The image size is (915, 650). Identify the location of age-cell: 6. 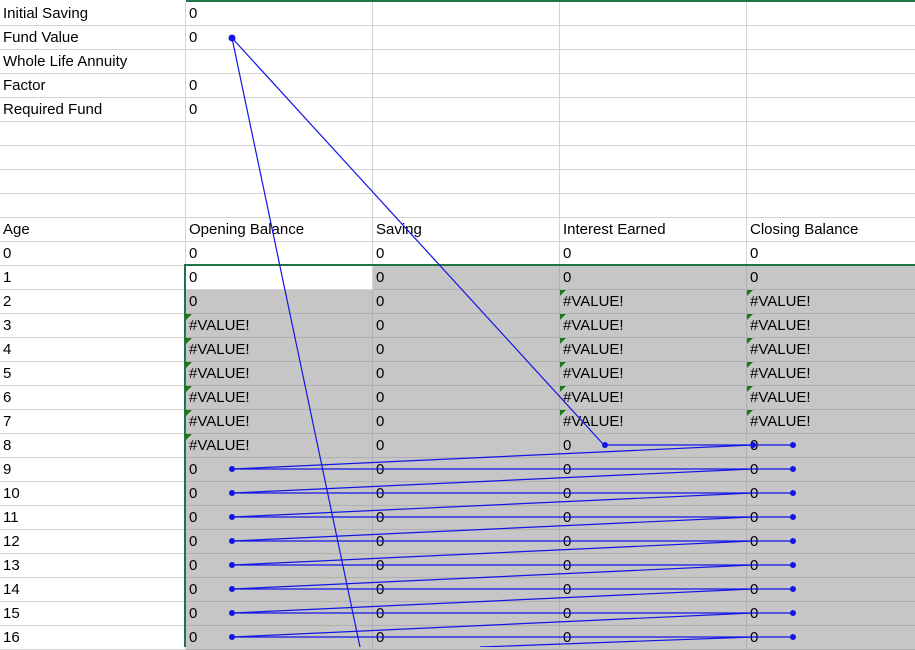
(93, 398).